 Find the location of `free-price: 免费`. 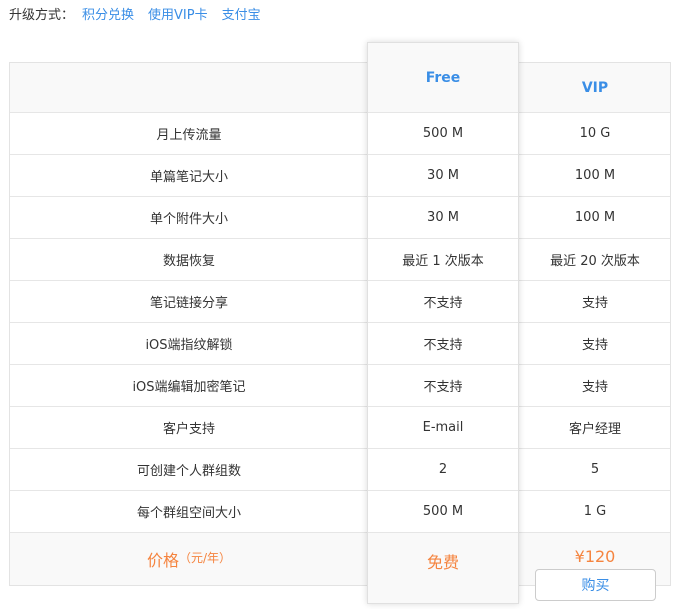

free-price: 免费 is located at coordinates (443, 568).